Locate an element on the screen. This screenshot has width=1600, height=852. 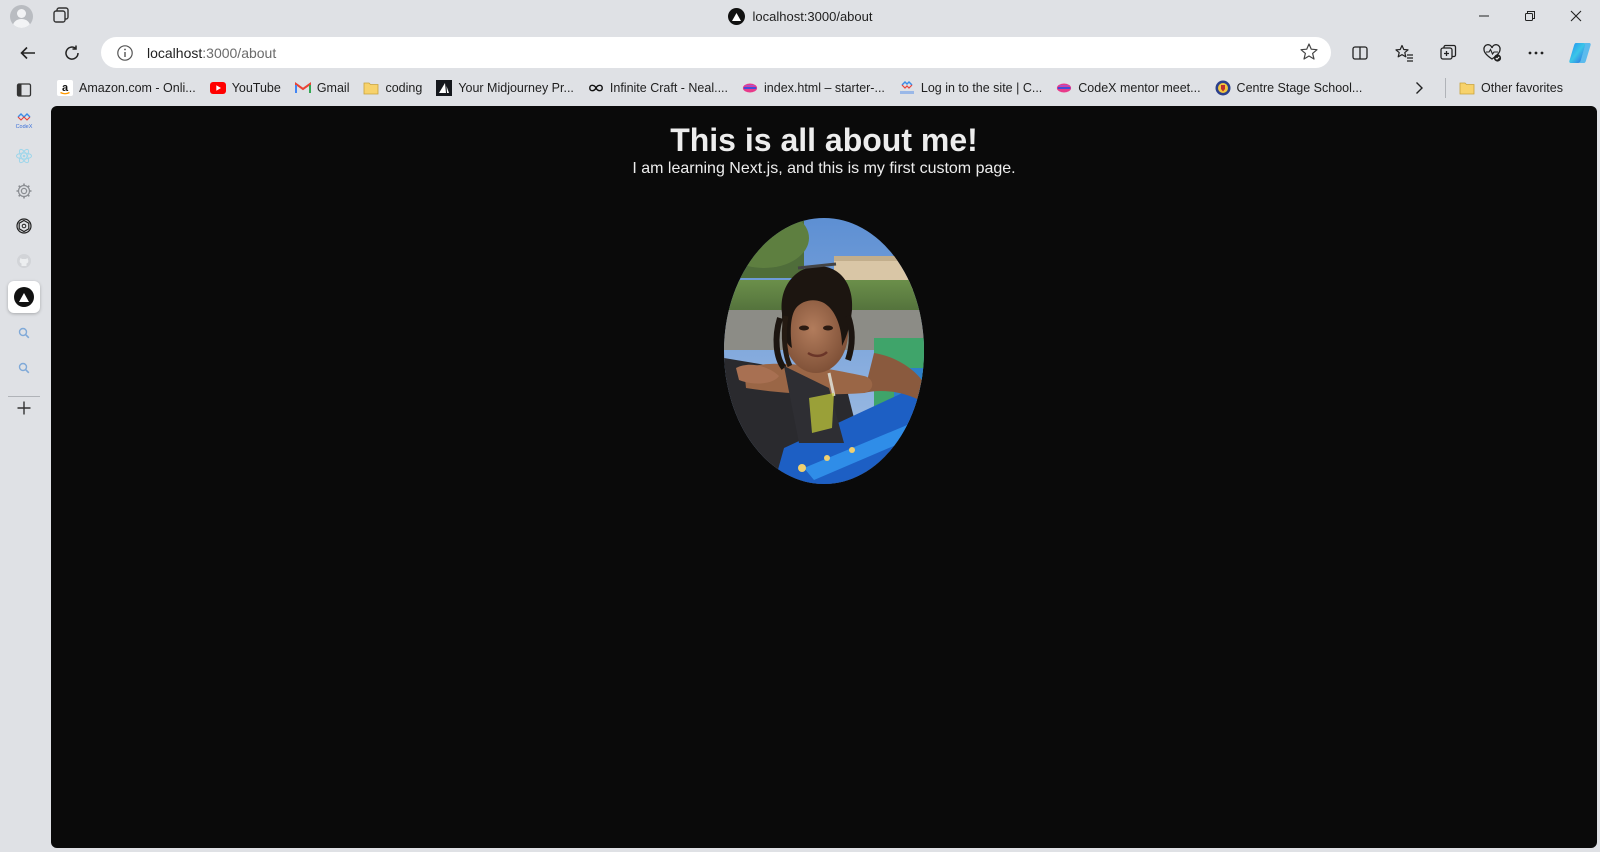
address-bar: localhost:3000/about is located at coordinates (716, 52).